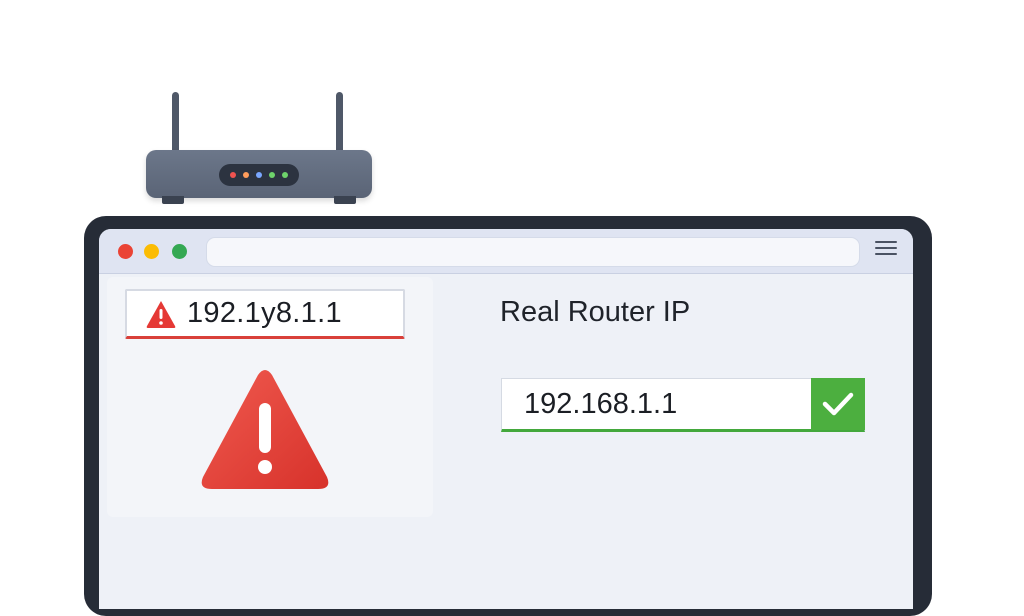  I want to click on fake-ip-text: 192.1y8.1.1, so click(264, 313).